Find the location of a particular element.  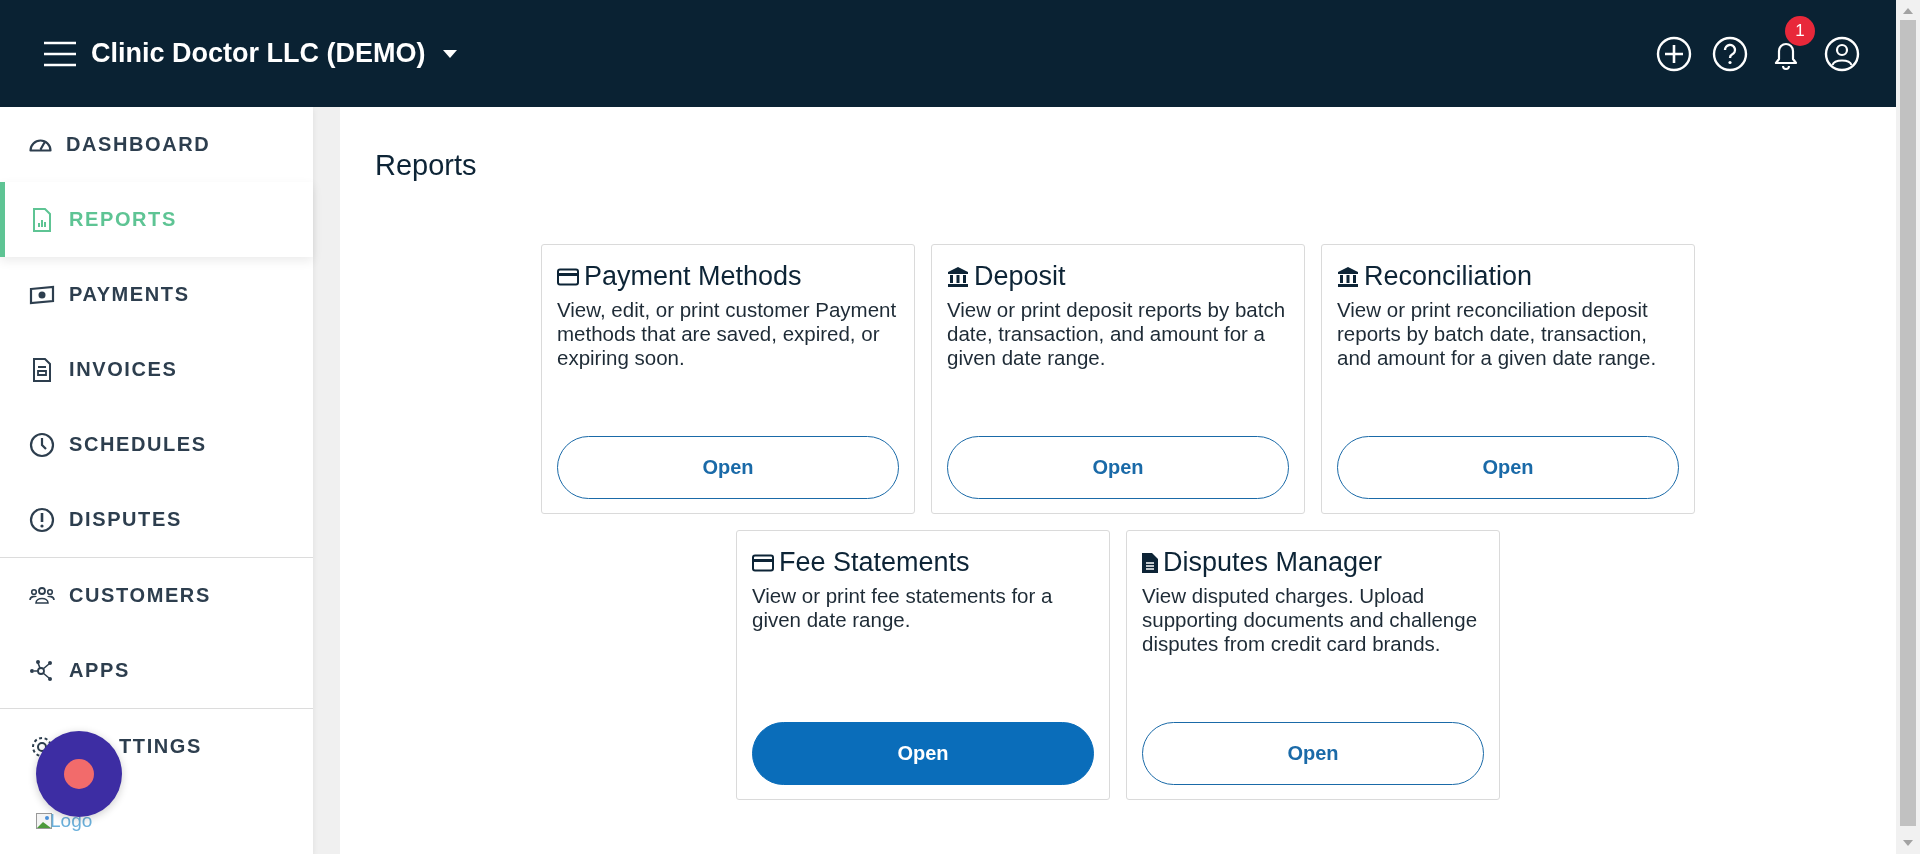

help-icon is located at coordinates (1730, 53).